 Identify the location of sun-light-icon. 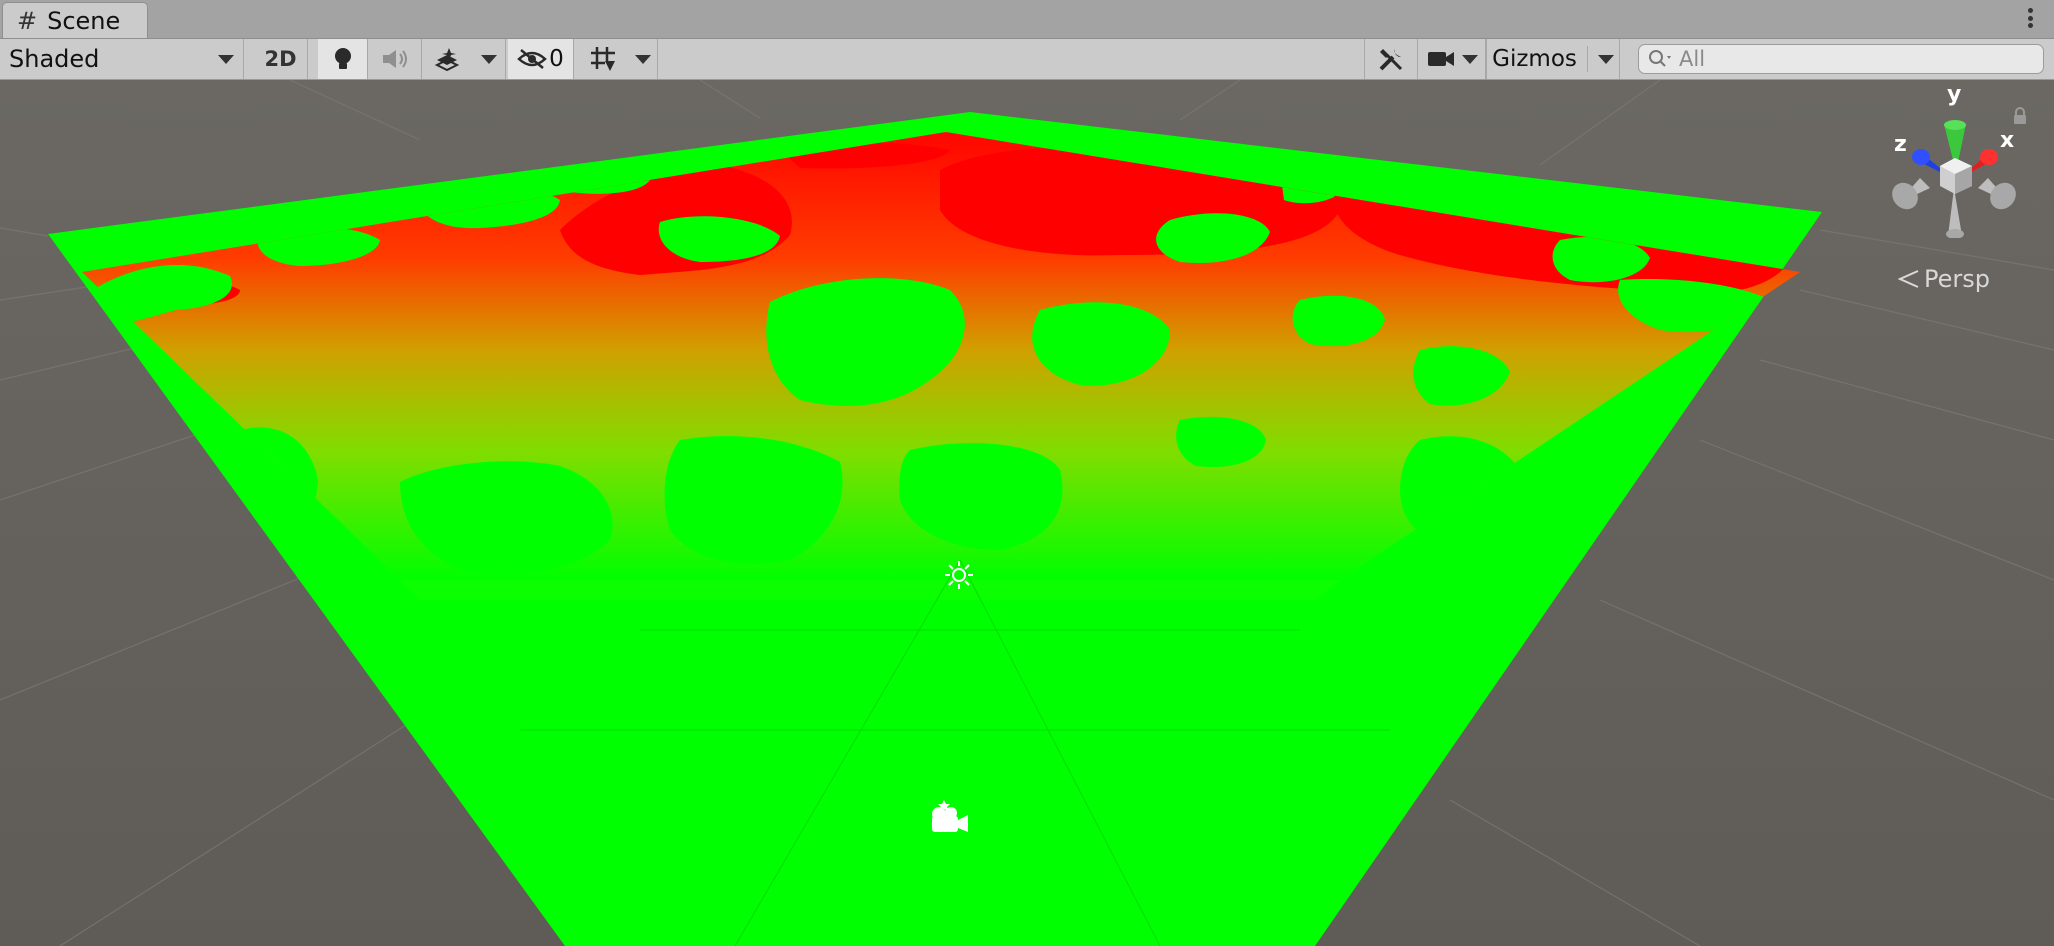
(959, 575).